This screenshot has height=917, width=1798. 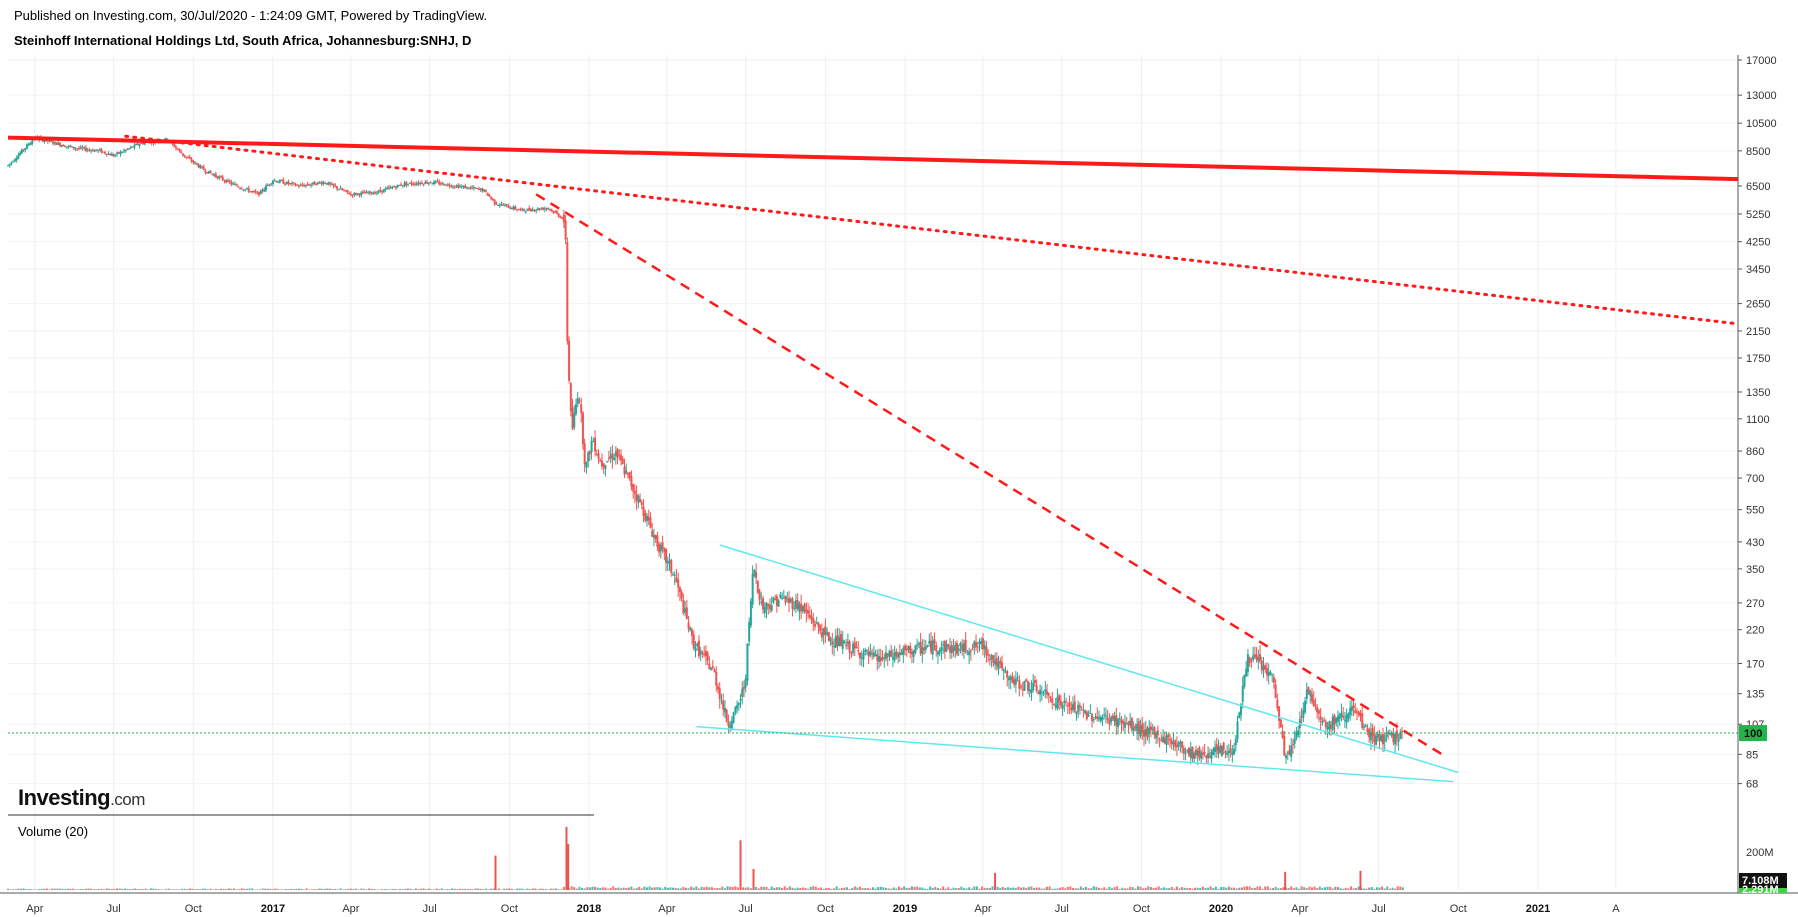 What do you see at coordinates (1758, 420) in the screenshot?
I see `y-tick-label: 1100` at bounding box center [1758, 420].